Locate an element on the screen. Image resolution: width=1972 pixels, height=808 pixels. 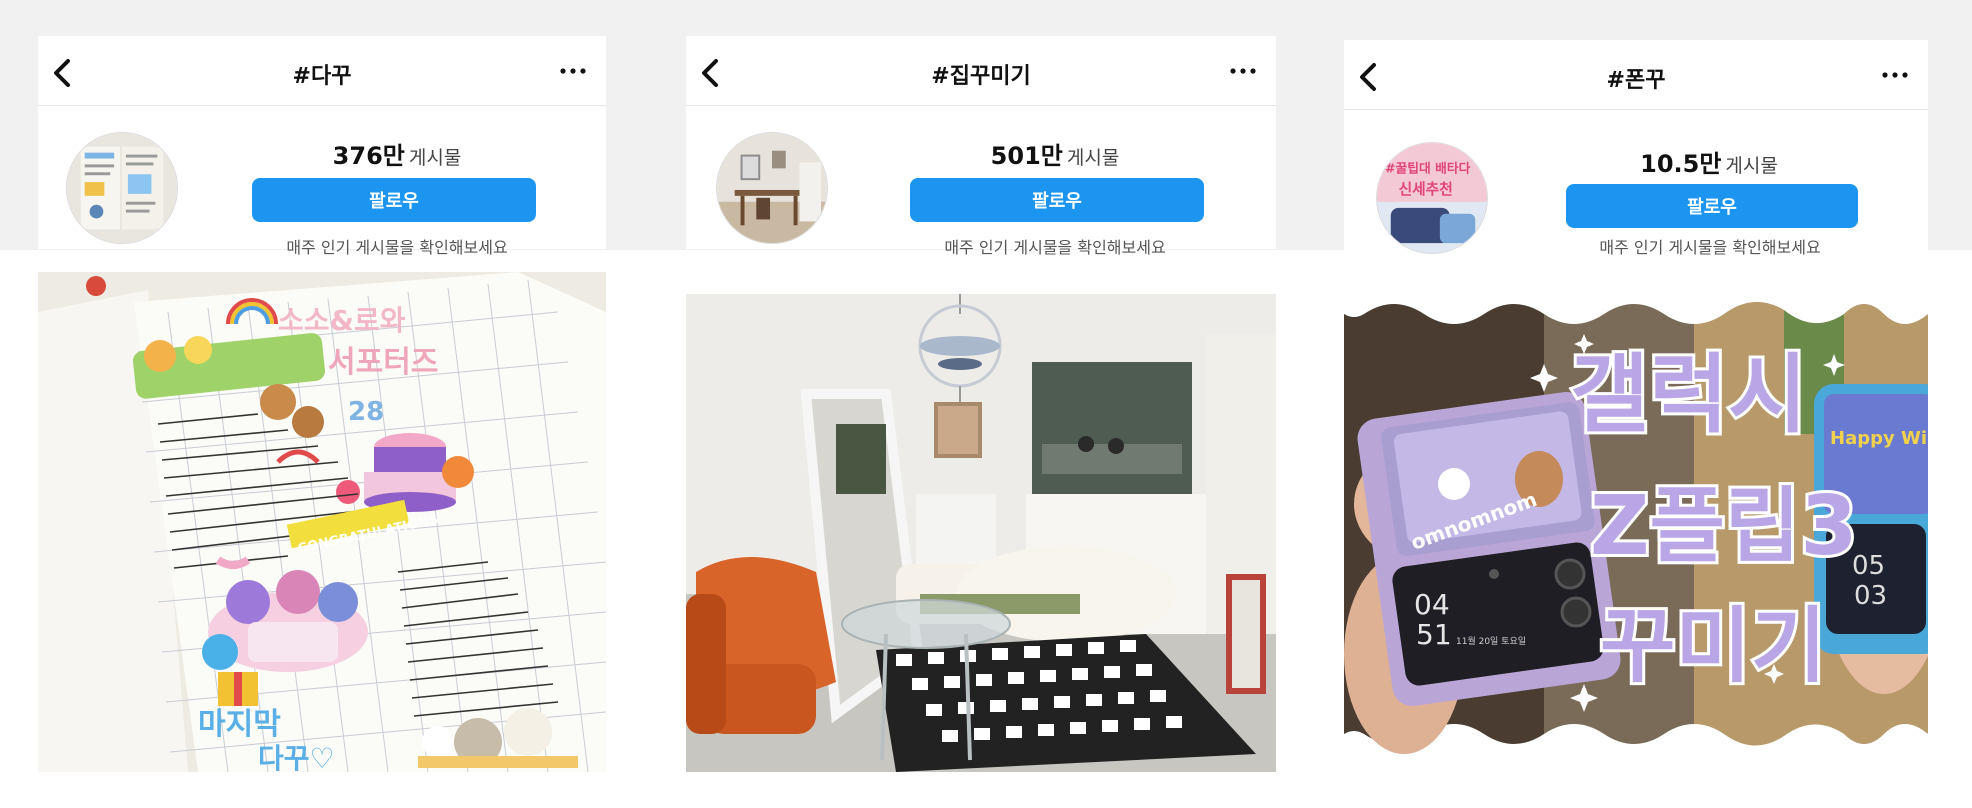
post-count: 376만 게시물 is located at coordinates (397, 153).